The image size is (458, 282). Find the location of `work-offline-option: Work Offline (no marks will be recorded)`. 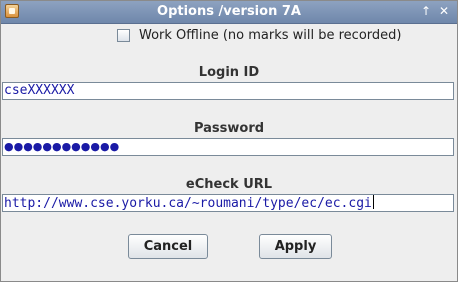

work-offline-option: Work Offline (no marks will be recorded) is located at coordinates (259, 35).